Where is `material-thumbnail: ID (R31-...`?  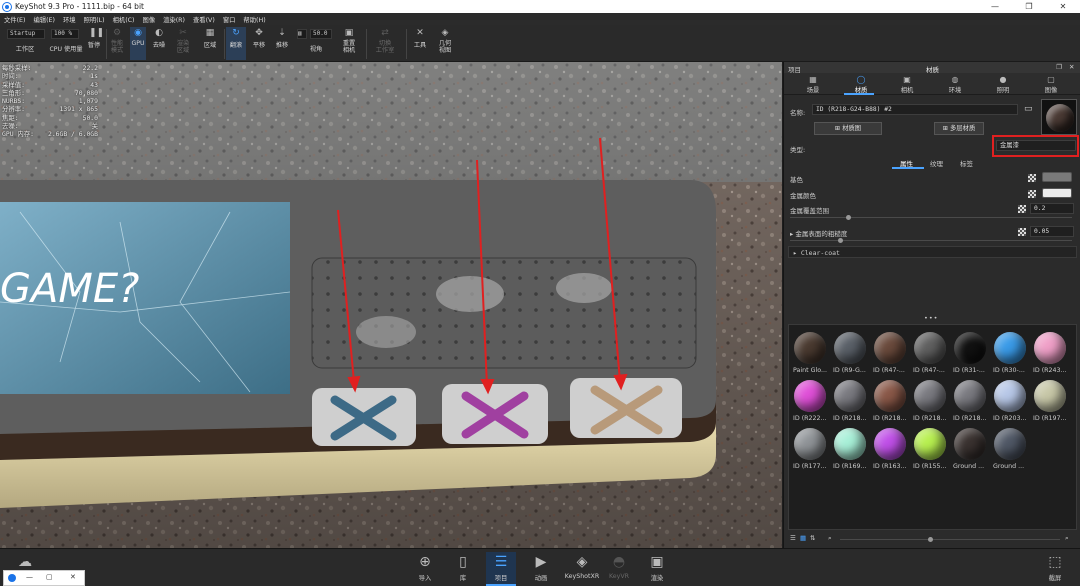 material-thumbnail: ID (R31-... is located at coordinates (971, 353).